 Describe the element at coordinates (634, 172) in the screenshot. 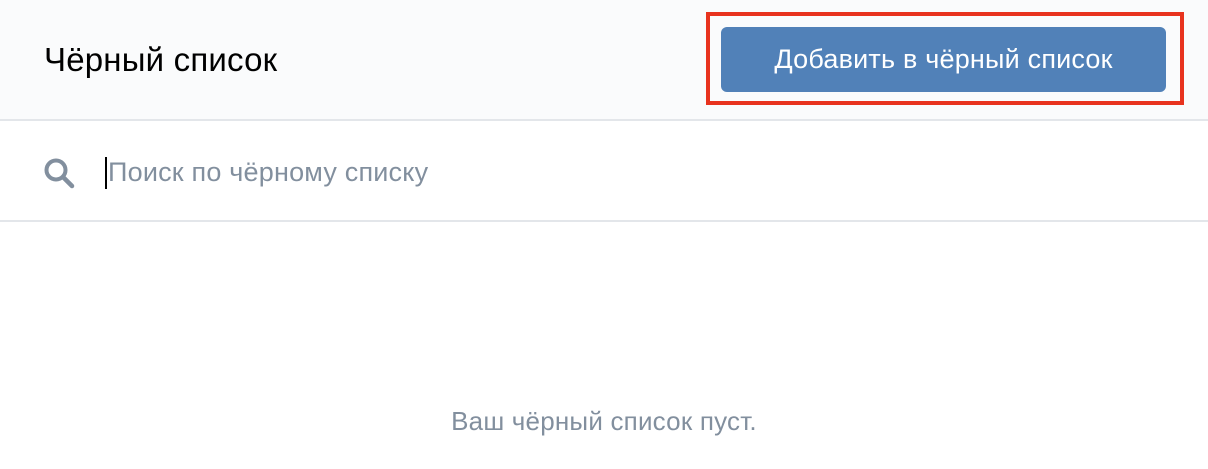

I see `search-input` at that location.